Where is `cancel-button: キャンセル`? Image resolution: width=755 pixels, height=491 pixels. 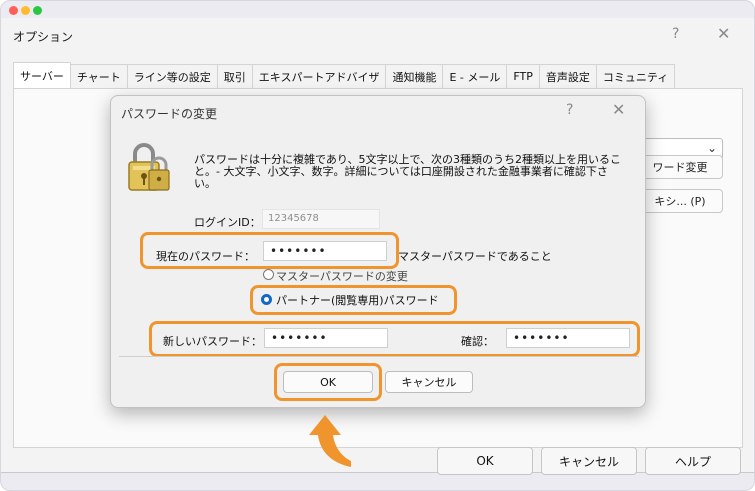 cancel-button: キャンセル is located at coordinates (589, 461).